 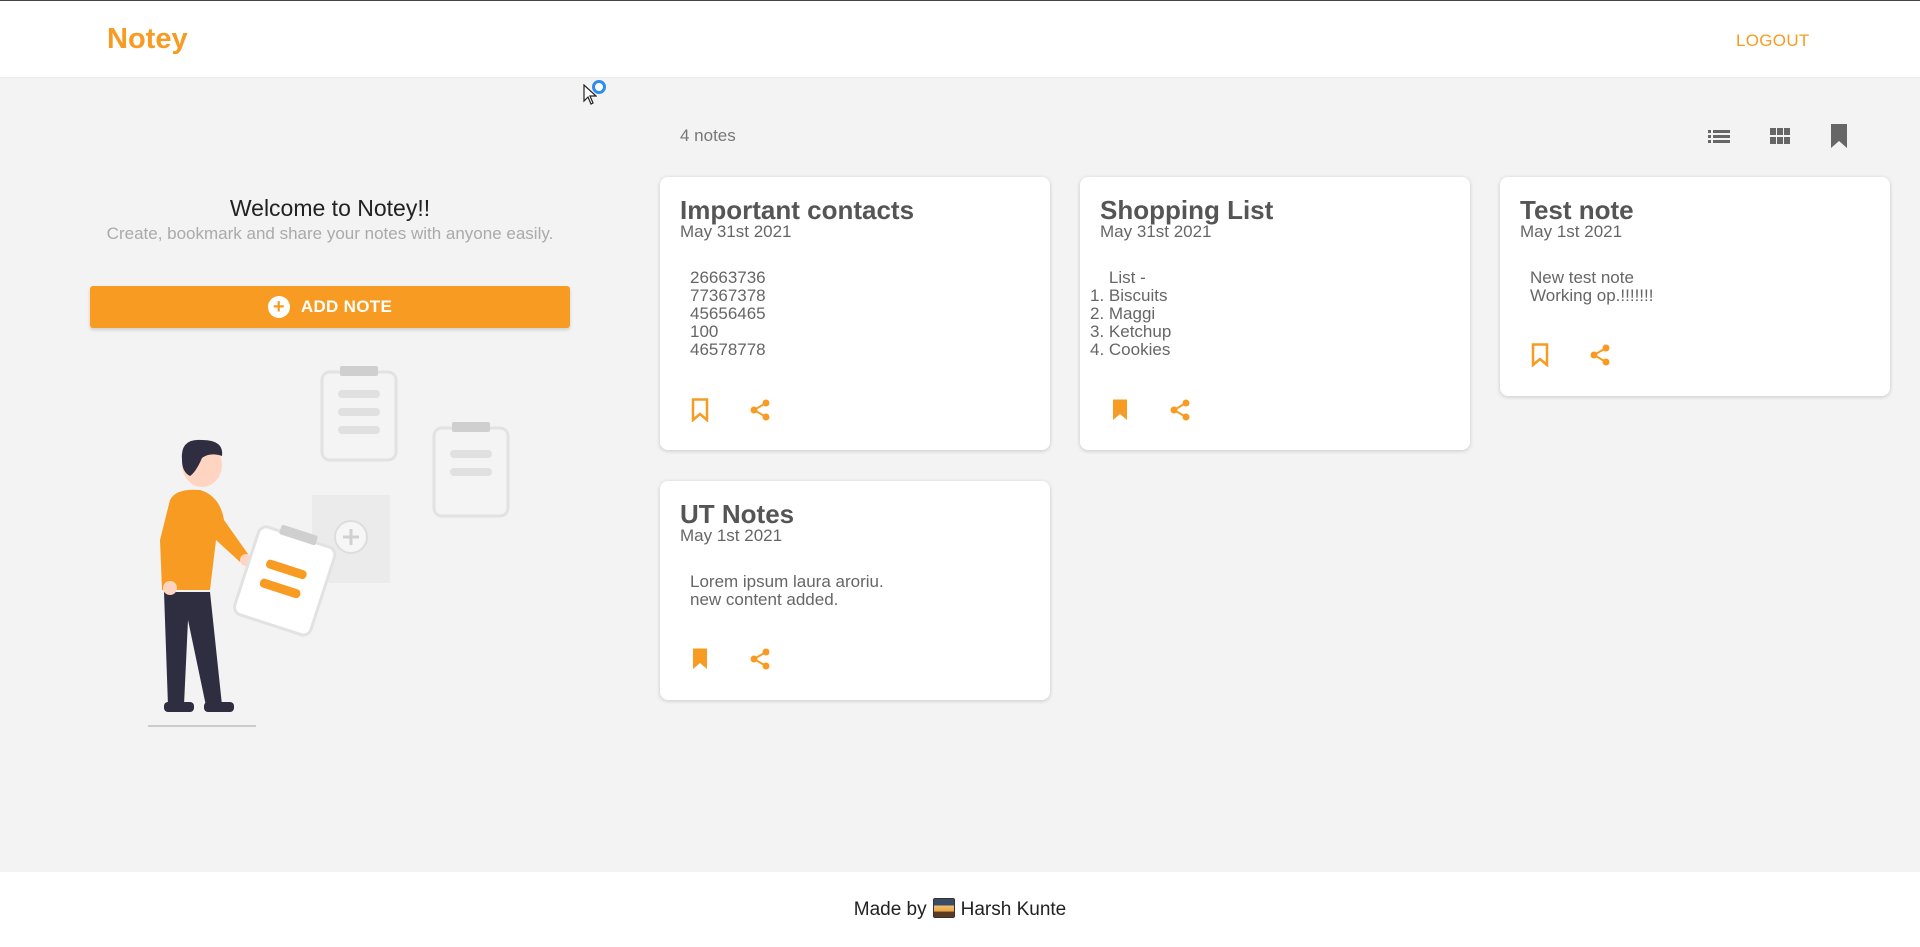 What do you see at coordinates (599, 87) in the screenshot?
I see `loading-indicator-icon` at bounding box center [599, 87].